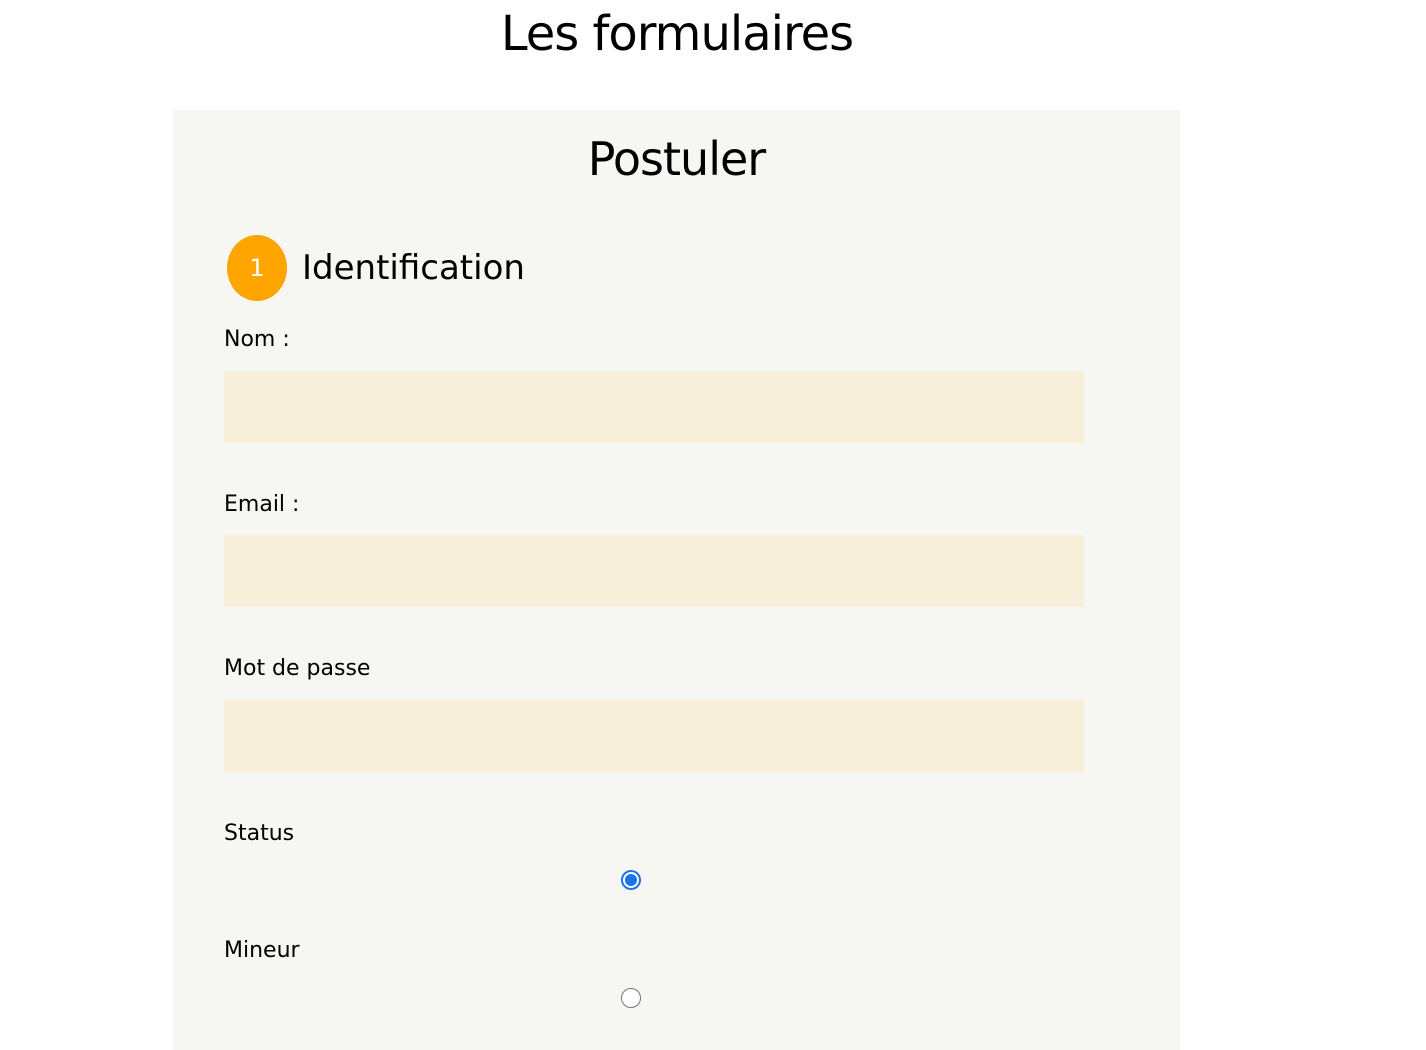 The width and height of the screenshot is (1426, 1050). What do you see at coordinates (262, 950) in the screenshot?
I see `mineur-label: Mineur` at bounding box center [262, 950].